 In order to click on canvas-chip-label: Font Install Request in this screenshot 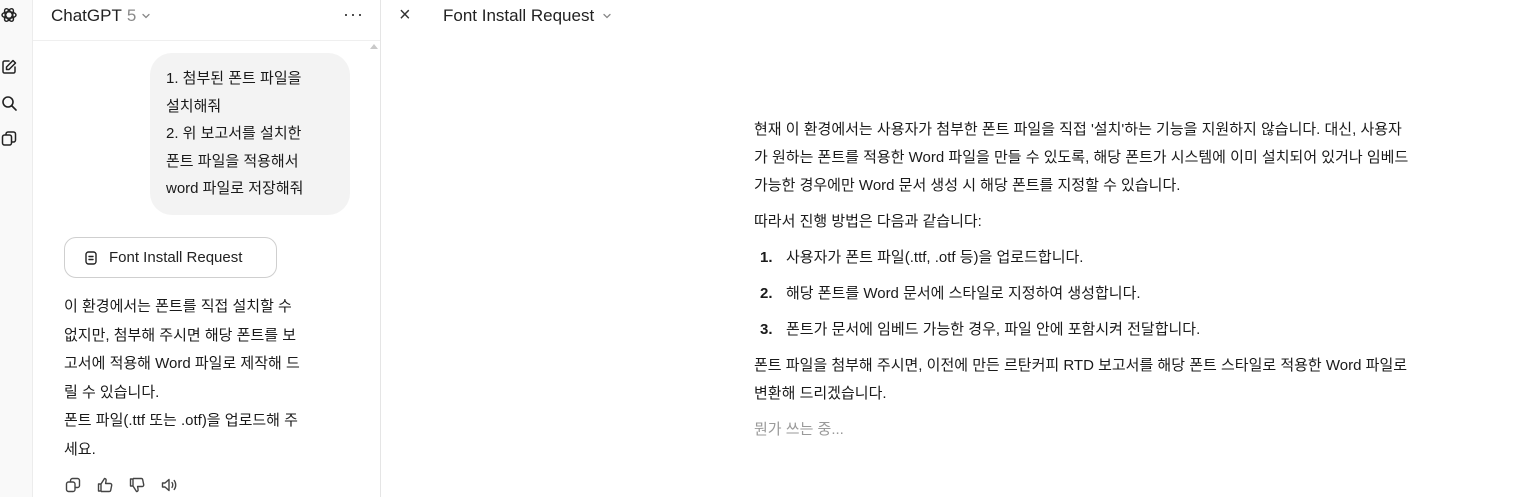, I will do `click(176, 257)`.